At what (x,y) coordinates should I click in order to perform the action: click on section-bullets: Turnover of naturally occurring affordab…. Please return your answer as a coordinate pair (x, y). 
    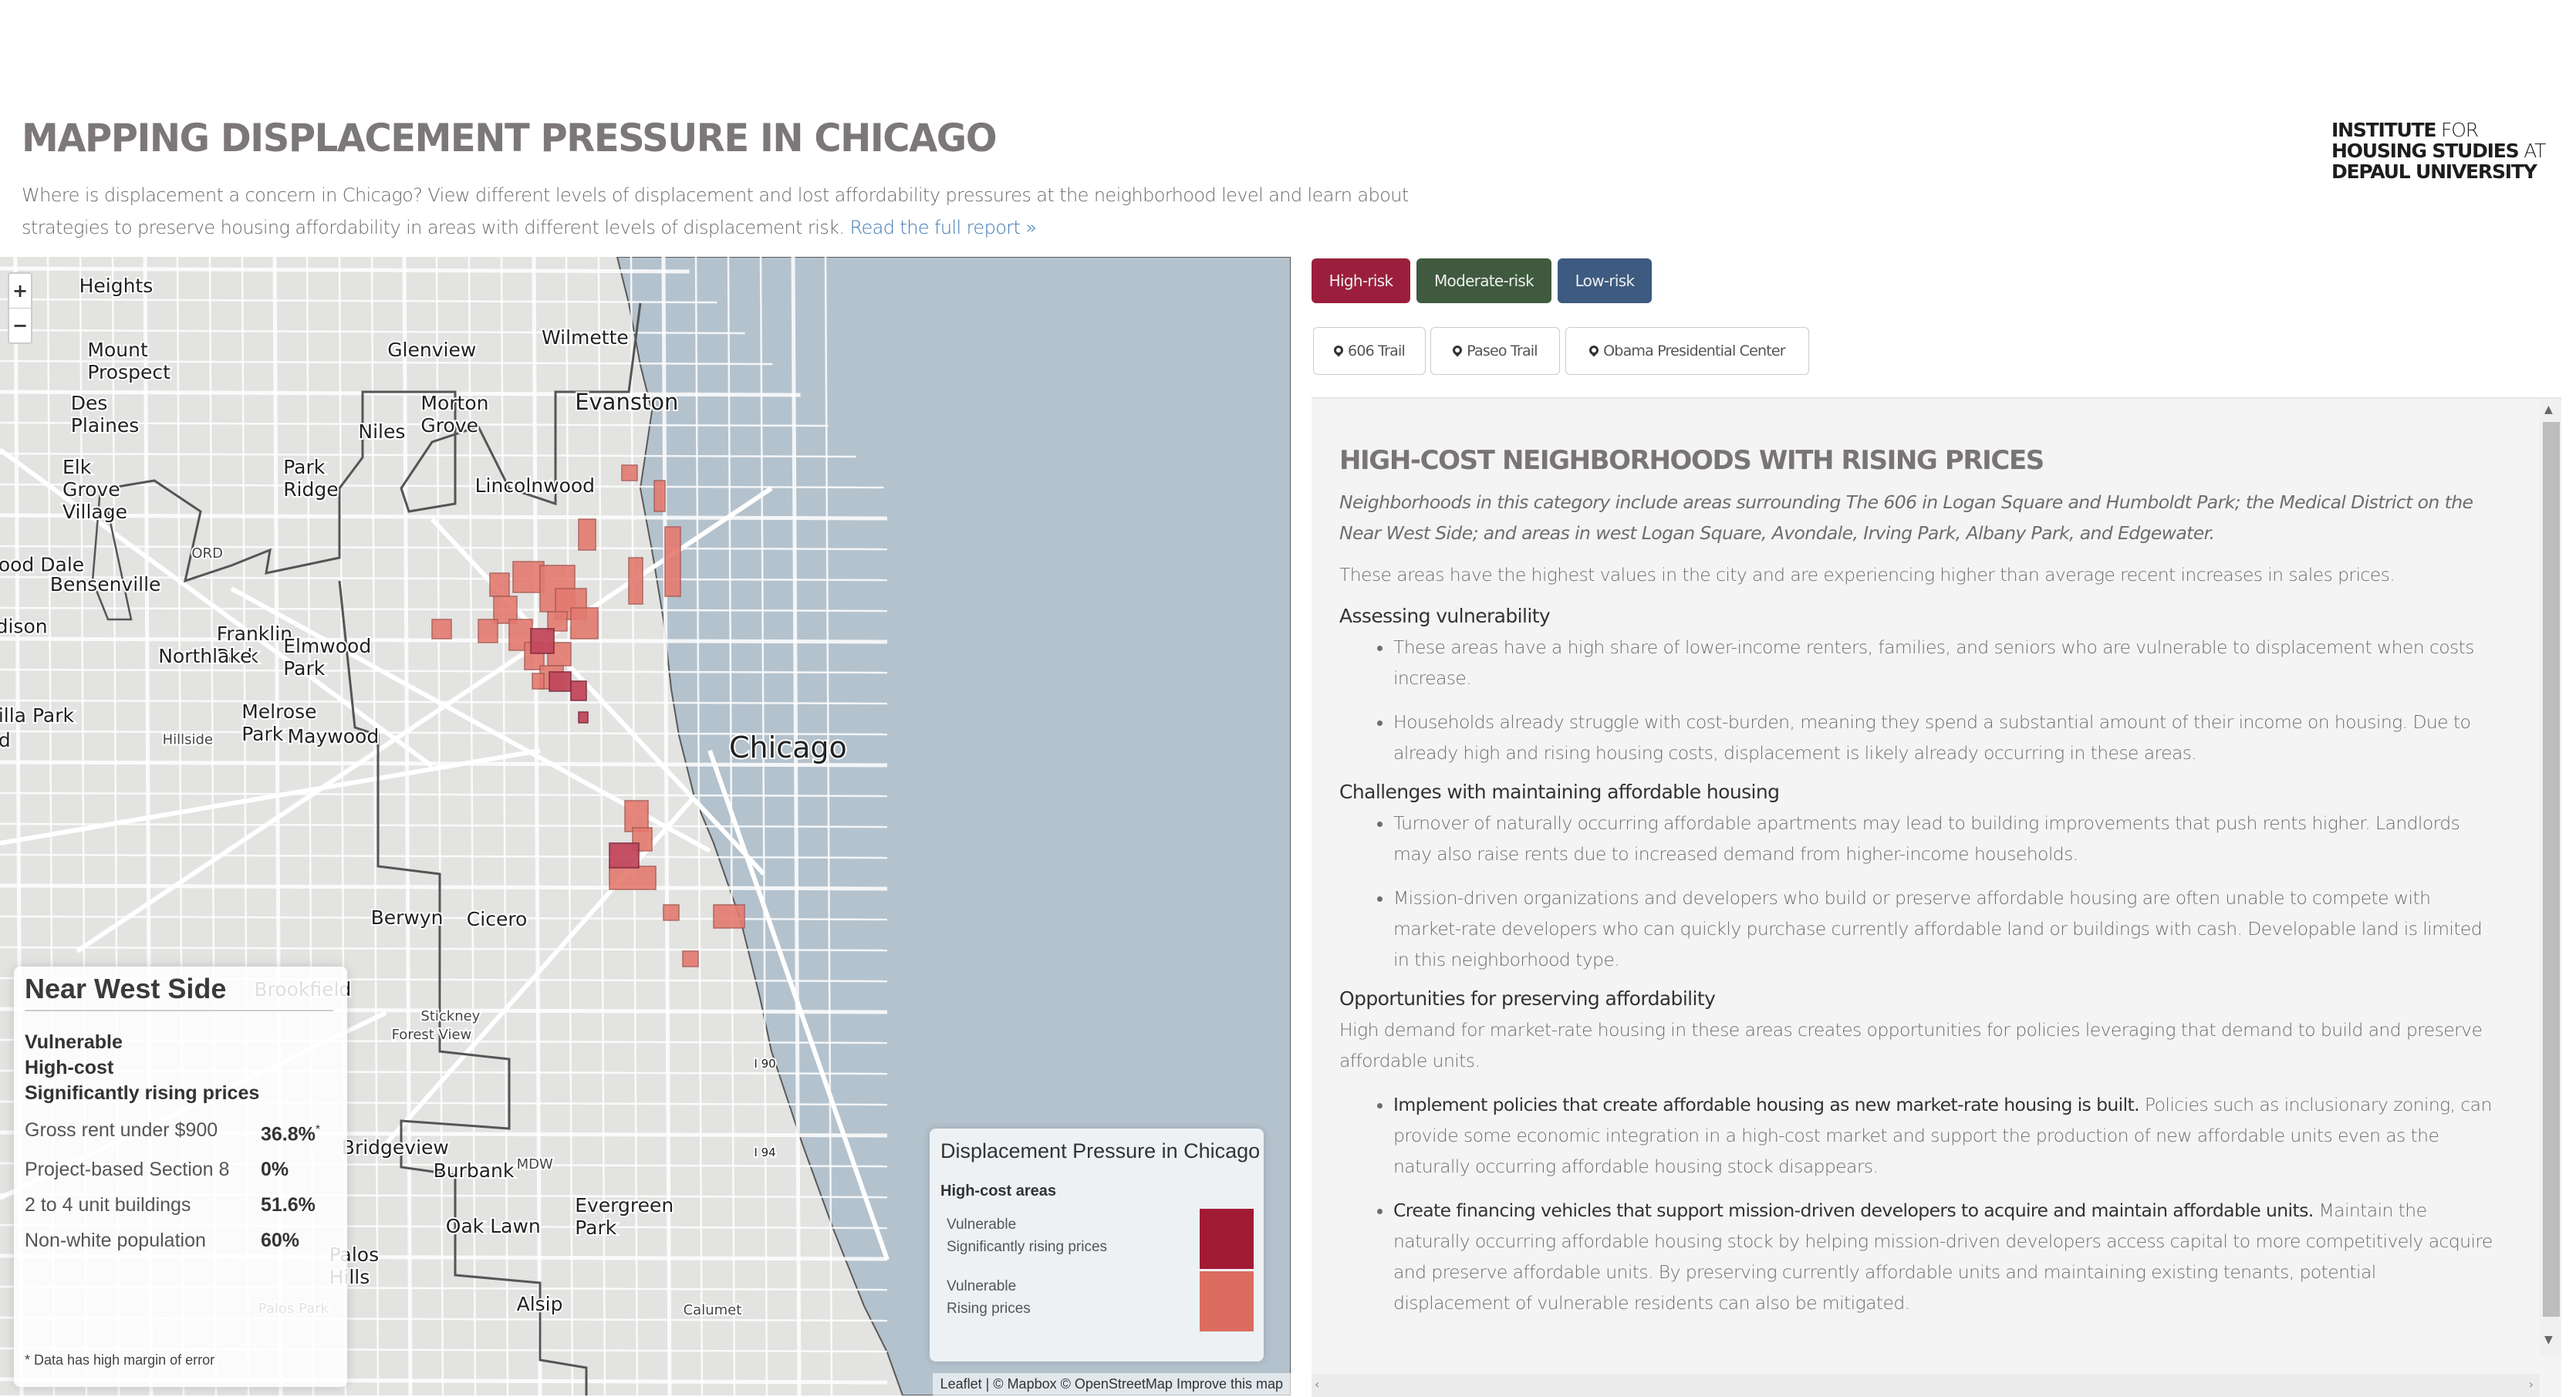
    Looking at the image, I should click on (1918, 891).